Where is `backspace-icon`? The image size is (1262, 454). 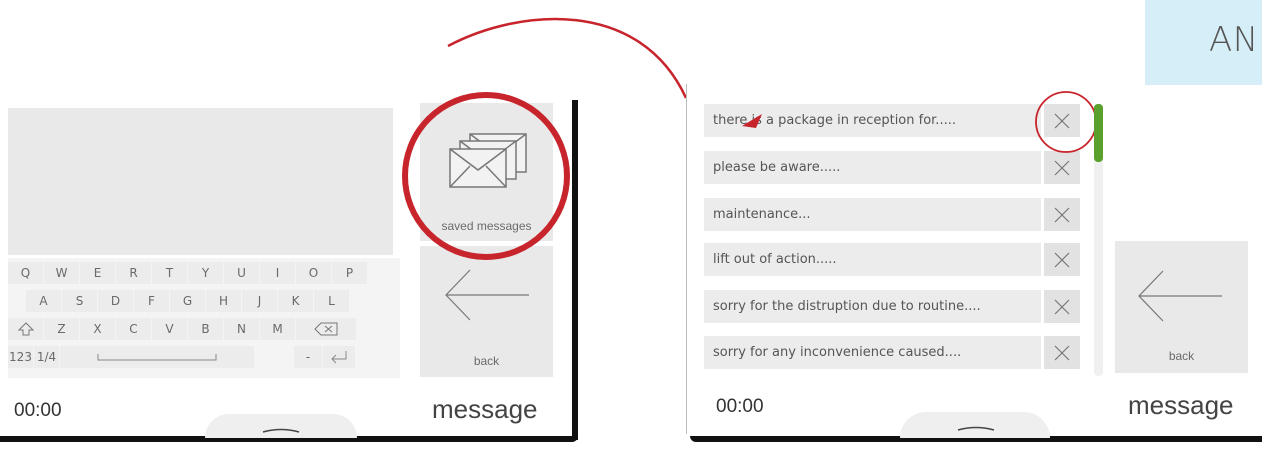
backspace-icon is located at coordinates (326, 329).